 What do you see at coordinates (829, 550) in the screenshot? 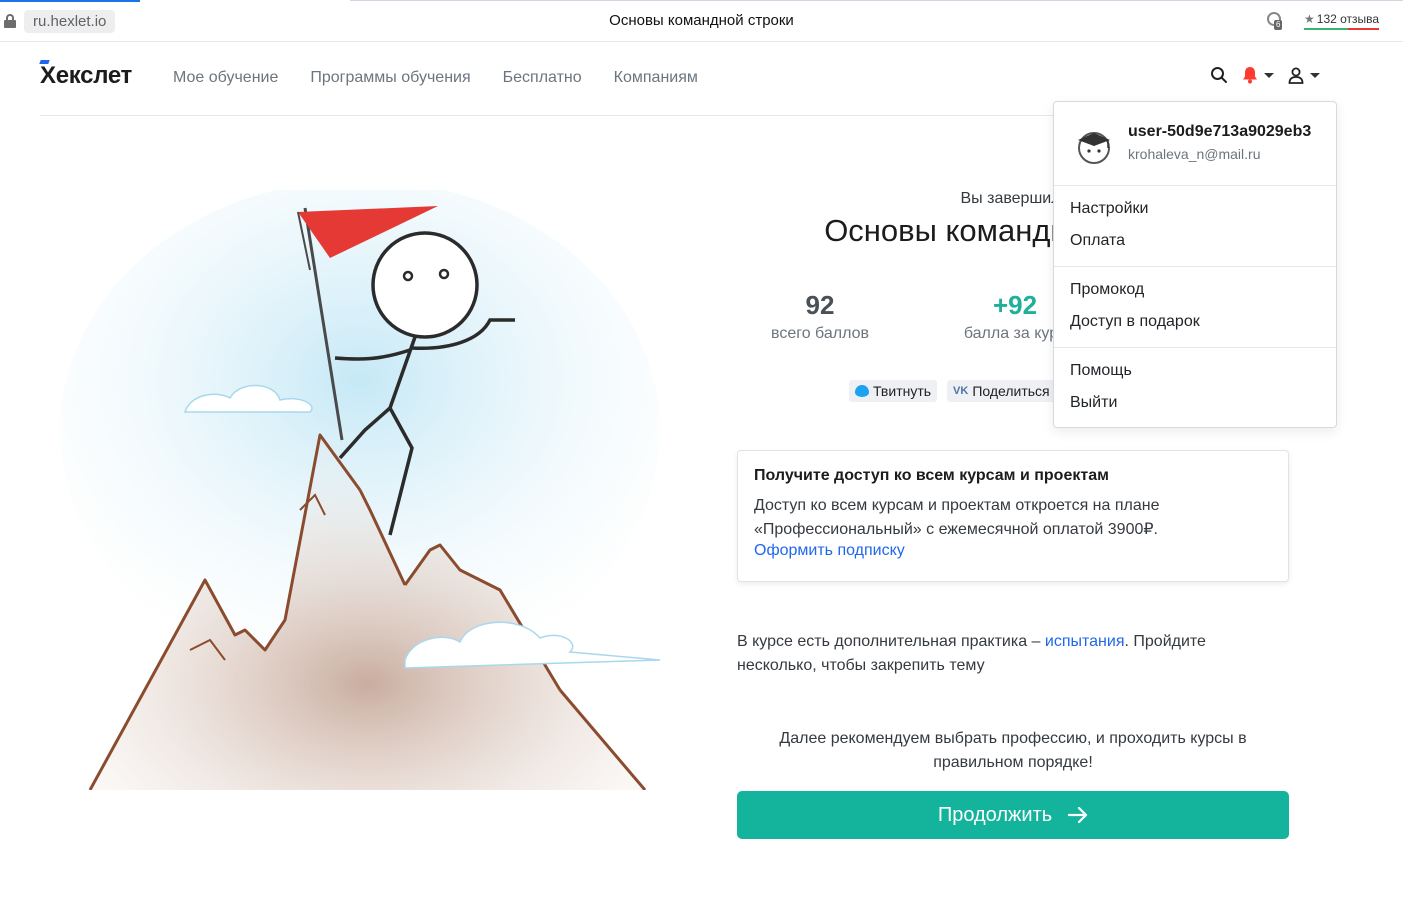
I see `subscribe-link: Оформить подписку` at bounding box center [829, 550].